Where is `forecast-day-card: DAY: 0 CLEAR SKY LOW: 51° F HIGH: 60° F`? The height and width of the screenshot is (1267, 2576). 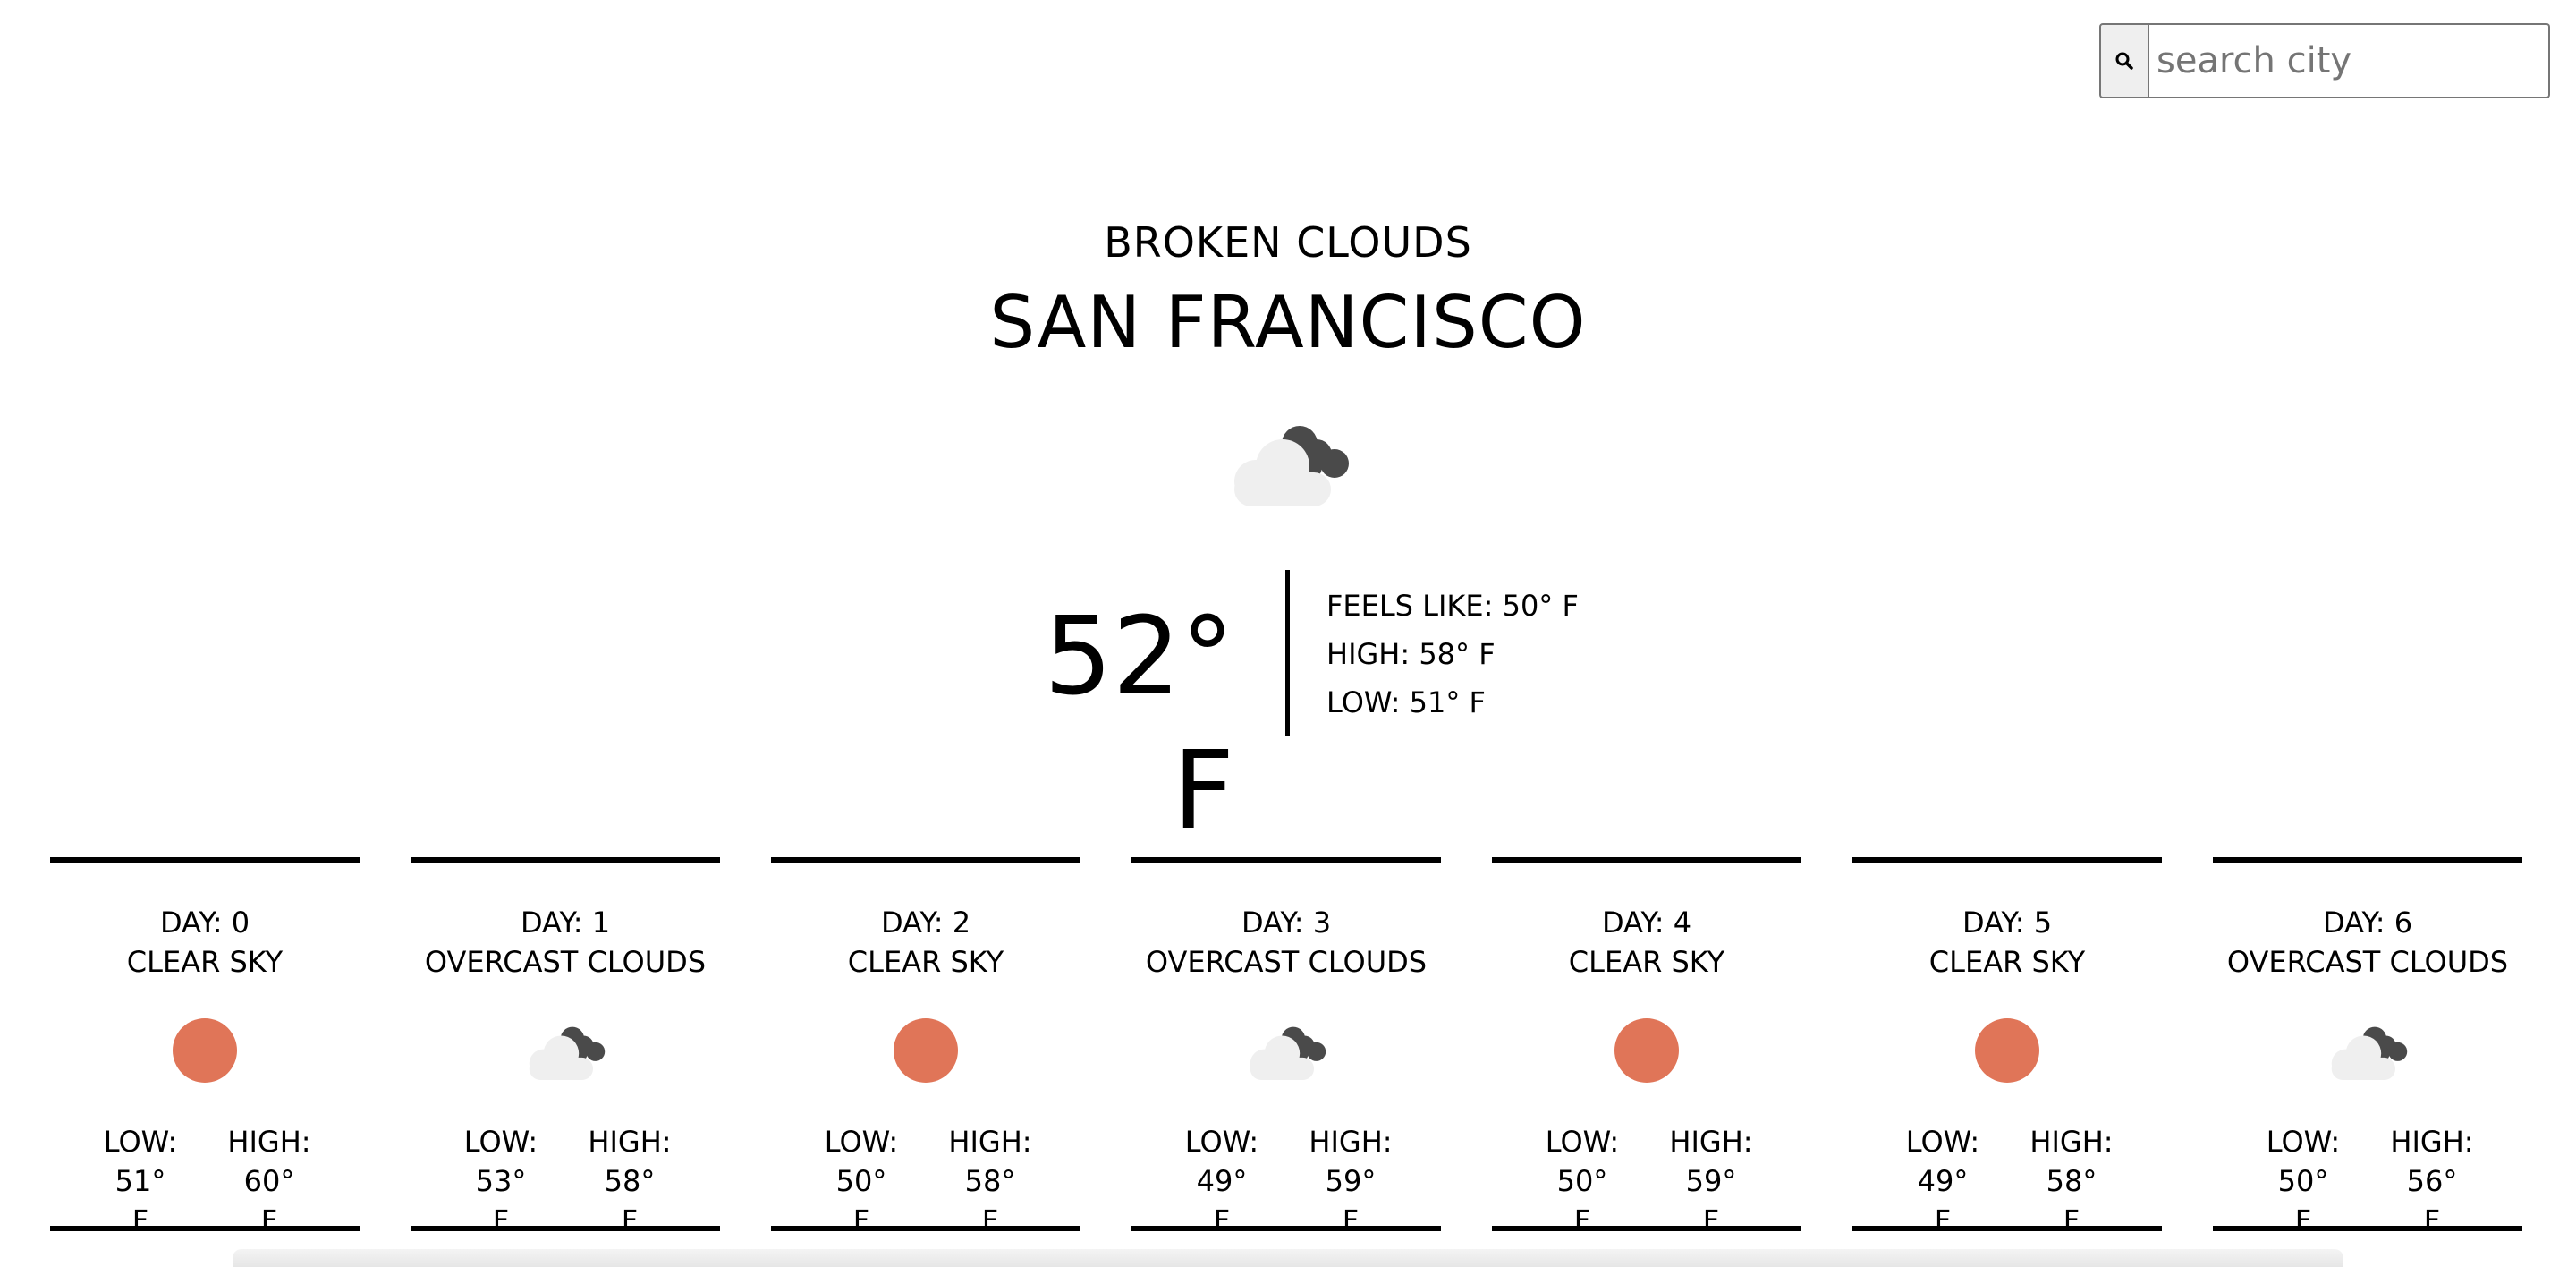 forecast-day-card: DAY: 0 CLEAR SKY LOW: 51° F HIGH: 60° F is located at coordinates (205, 1047).